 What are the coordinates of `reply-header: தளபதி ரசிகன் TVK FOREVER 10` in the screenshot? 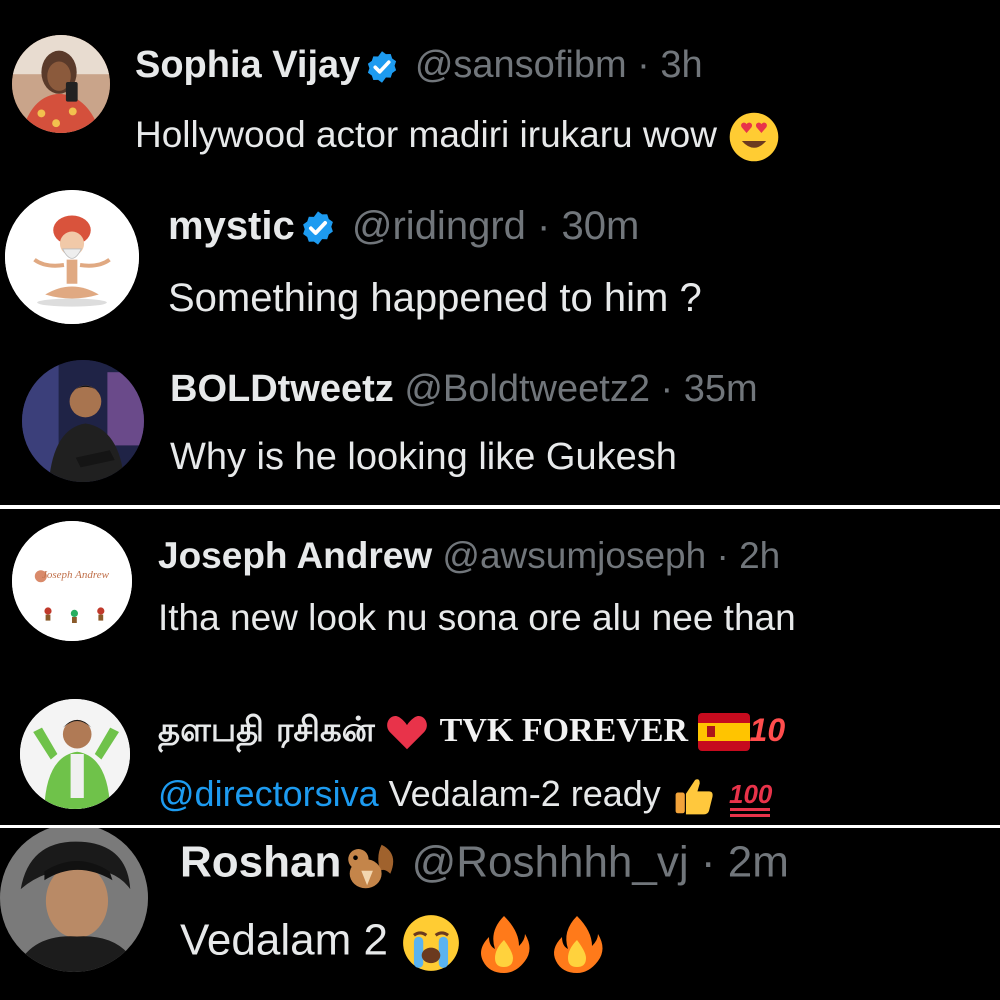 It's located at (471, 732).